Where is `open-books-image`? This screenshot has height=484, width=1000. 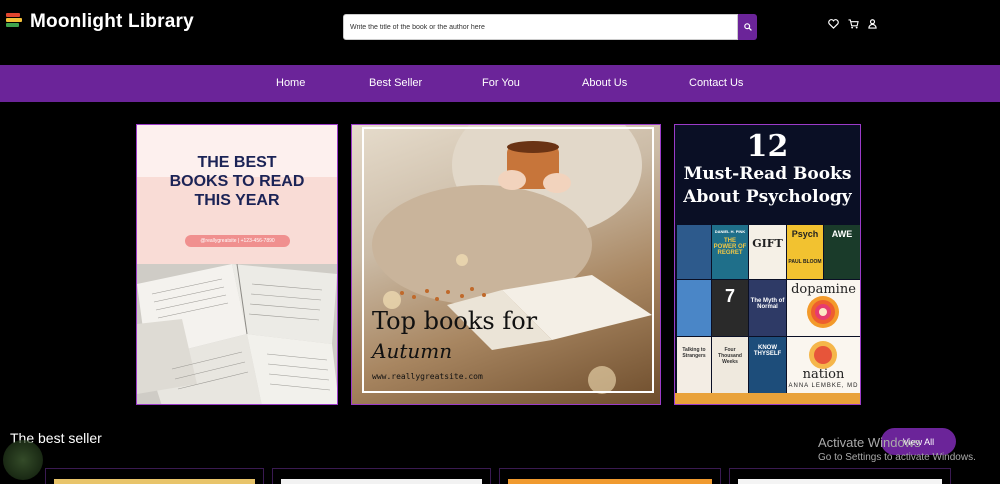
open-books-image is located at coordinates (237, 333).